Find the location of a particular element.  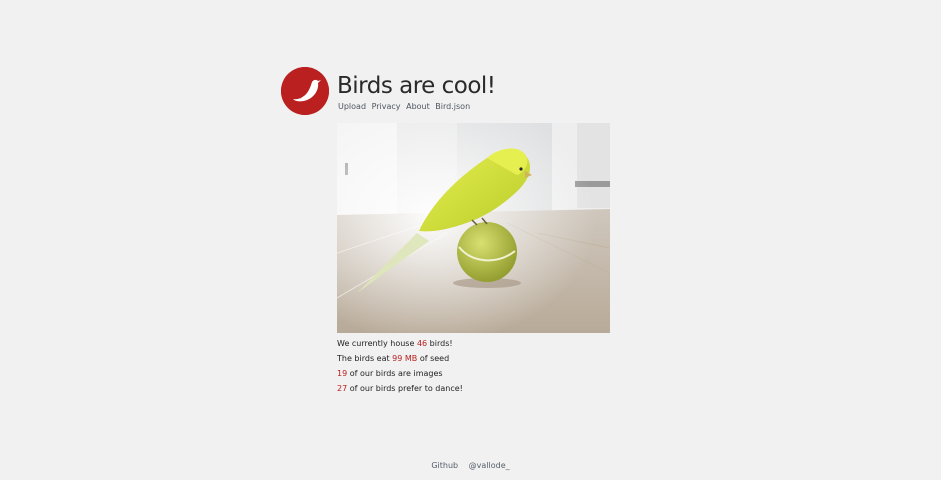

site-title: Birds are cool! is located at coordinates (416, 86).